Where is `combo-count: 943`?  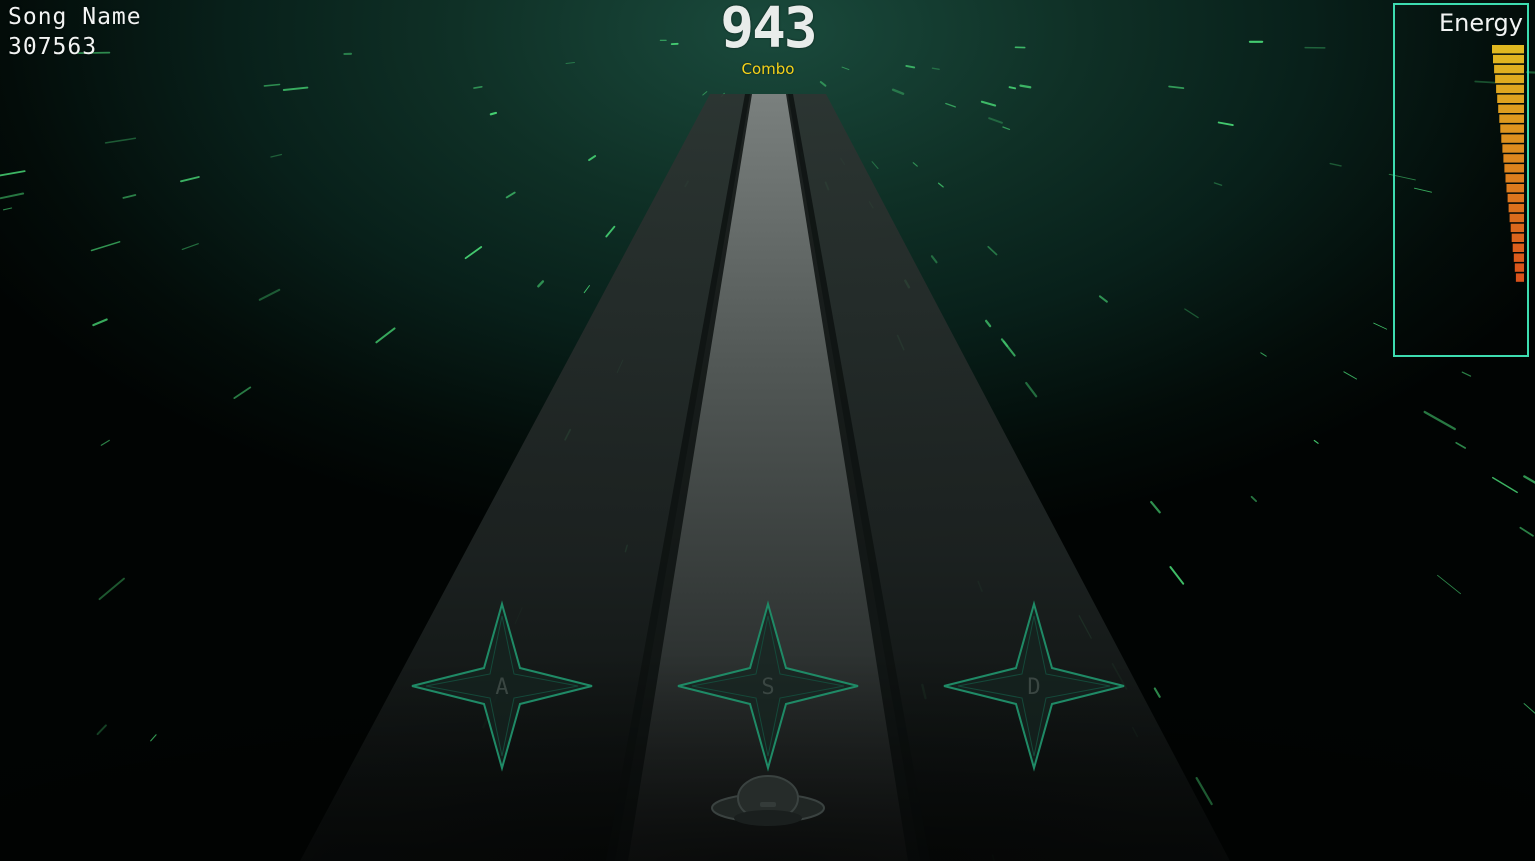 combo-count: 943 is located at coordinates (768, 30).